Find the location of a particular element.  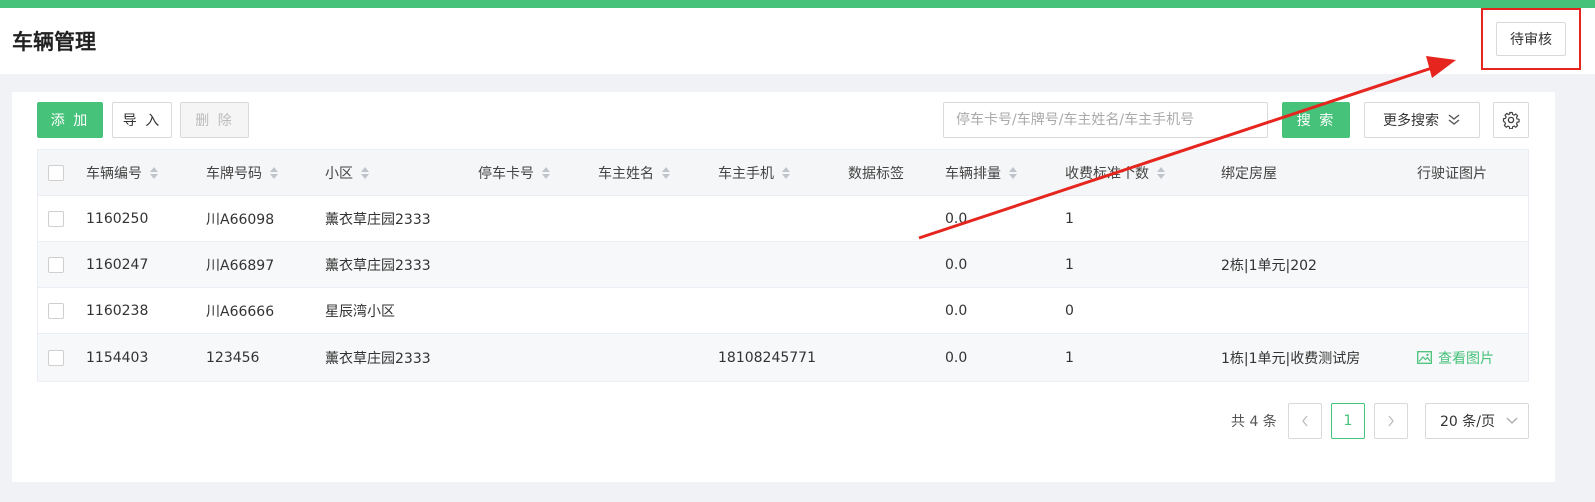

vehicle-id: 1160238 is located at coordinates (117, 310).